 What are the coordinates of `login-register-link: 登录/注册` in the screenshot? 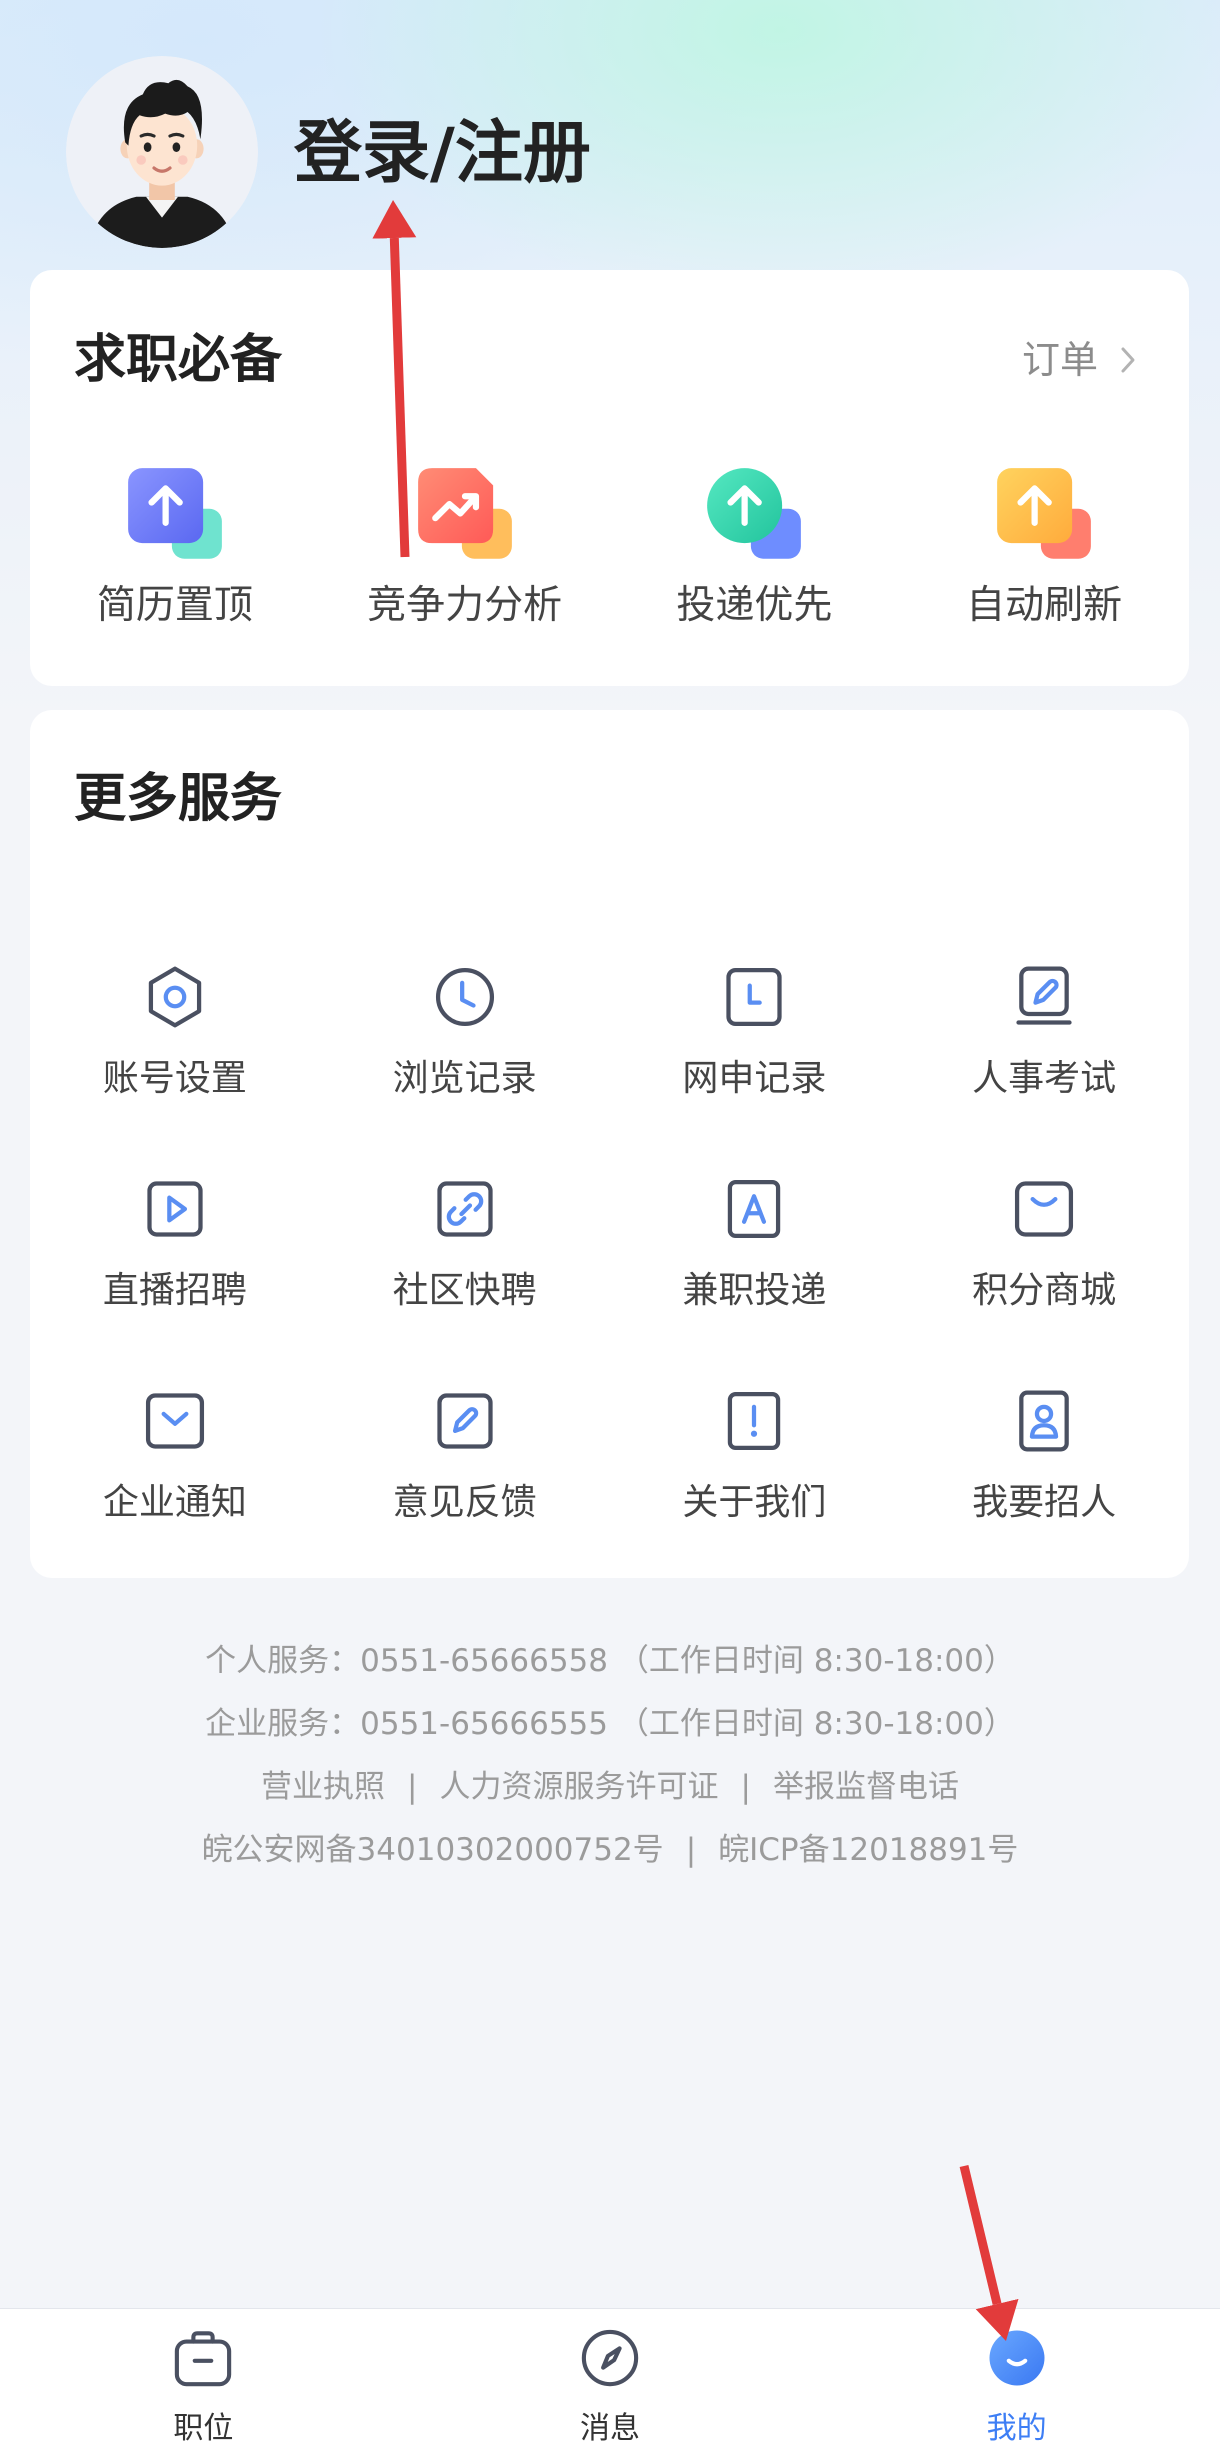 It's located at (442, 154).